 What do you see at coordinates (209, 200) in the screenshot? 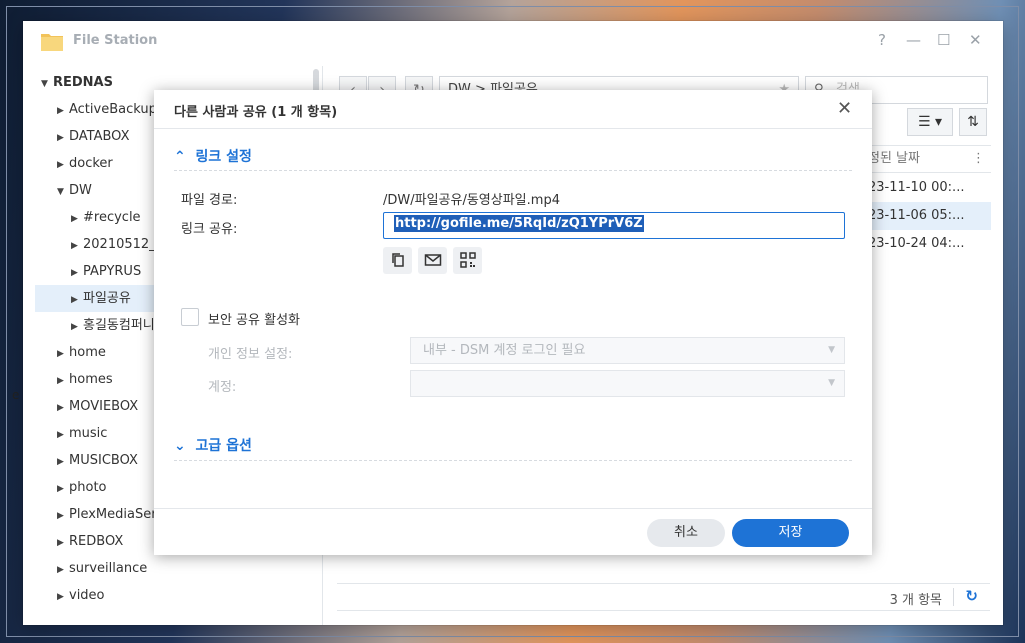
I see `file-path-label: 파일 경로:` at bounding box center [209, 200].